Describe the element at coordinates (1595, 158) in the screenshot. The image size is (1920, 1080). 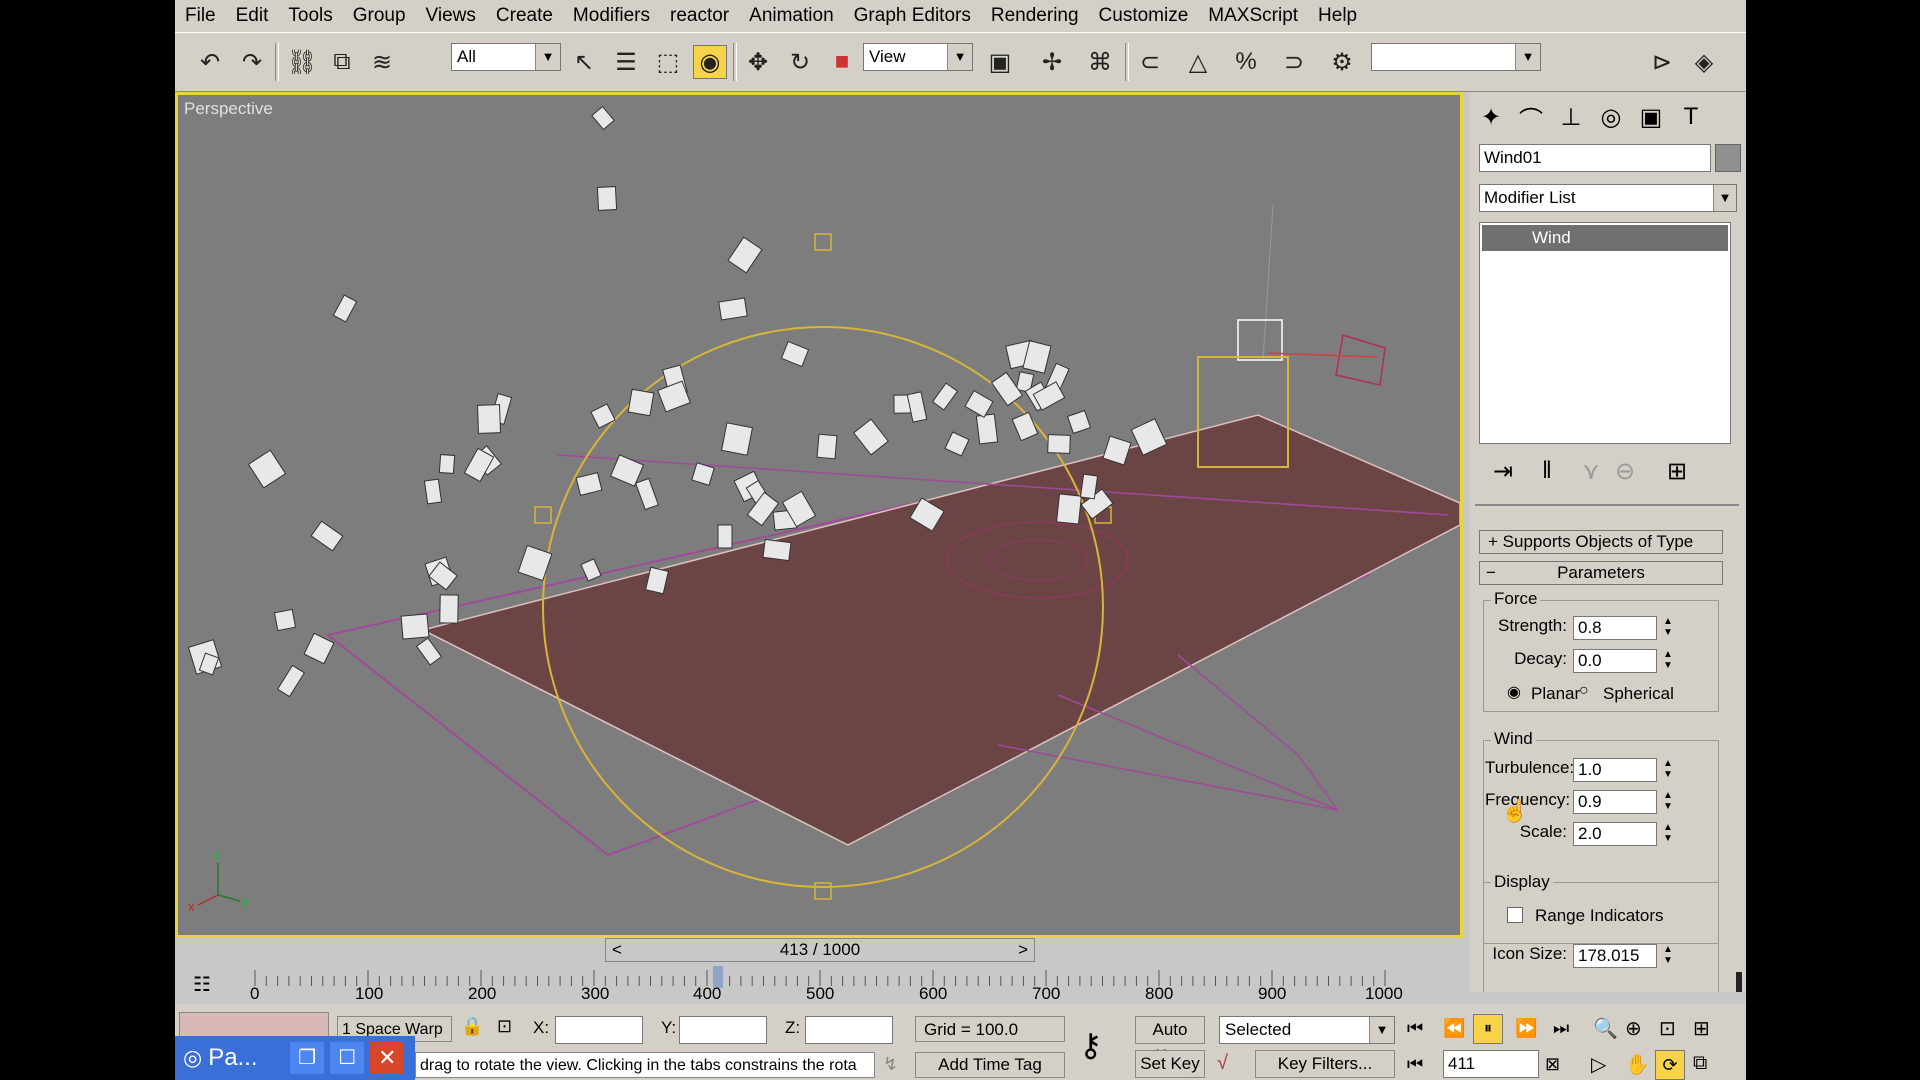
I see `object-name-field: Wind01` at that location.